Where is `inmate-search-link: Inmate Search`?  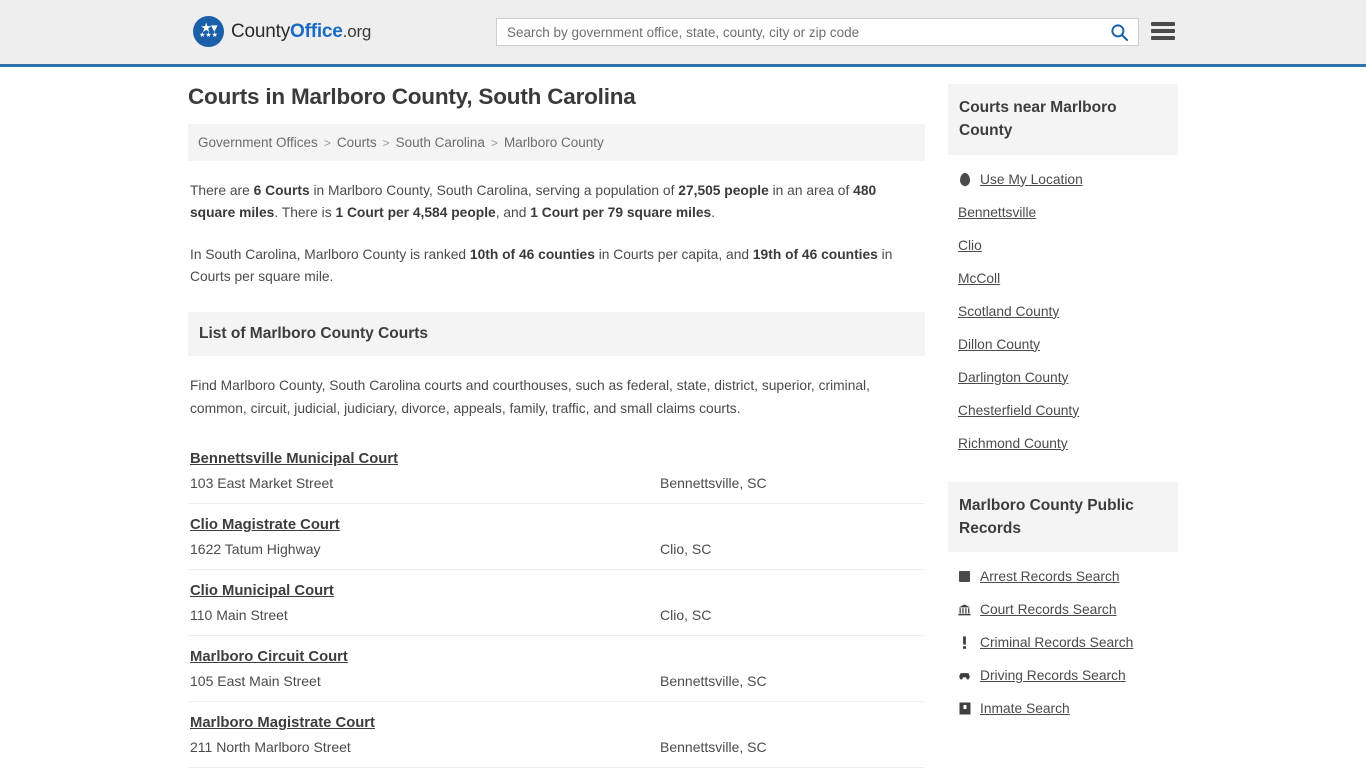 inmate-search-link: Inmate Search is located at coordinates (1063, 708).